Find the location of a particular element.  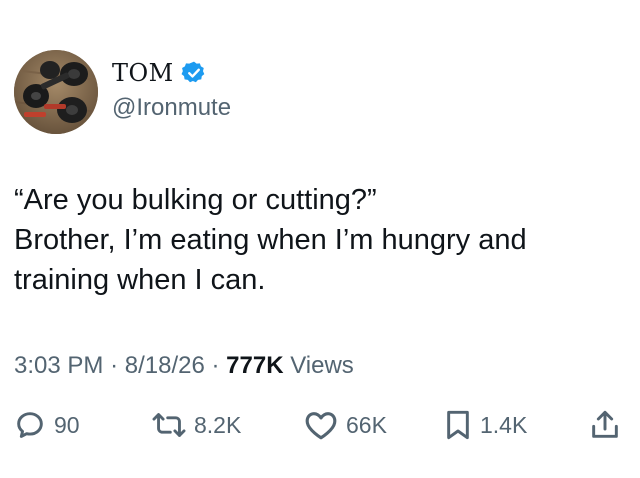

name-row: TOM is located at coordinates (171, 73).